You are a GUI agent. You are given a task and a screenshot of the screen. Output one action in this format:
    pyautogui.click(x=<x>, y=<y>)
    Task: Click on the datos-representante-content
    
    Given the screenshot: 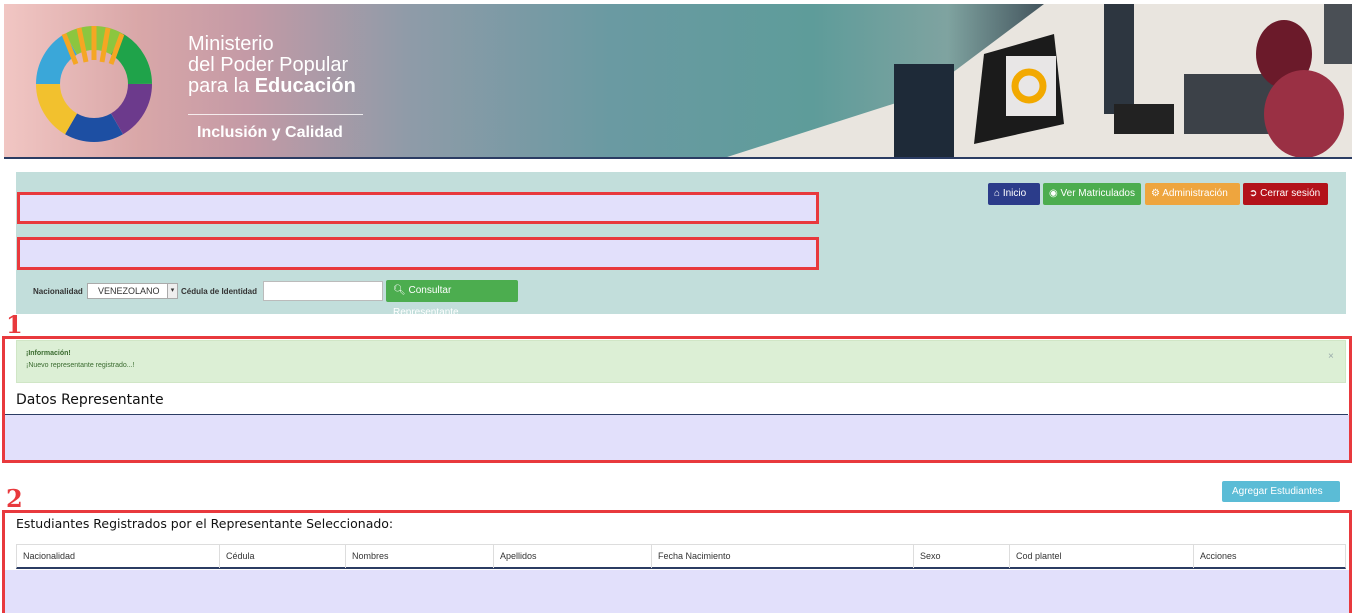 What is the action you would take?
    pyautogui.click(x=677, y=437)
    